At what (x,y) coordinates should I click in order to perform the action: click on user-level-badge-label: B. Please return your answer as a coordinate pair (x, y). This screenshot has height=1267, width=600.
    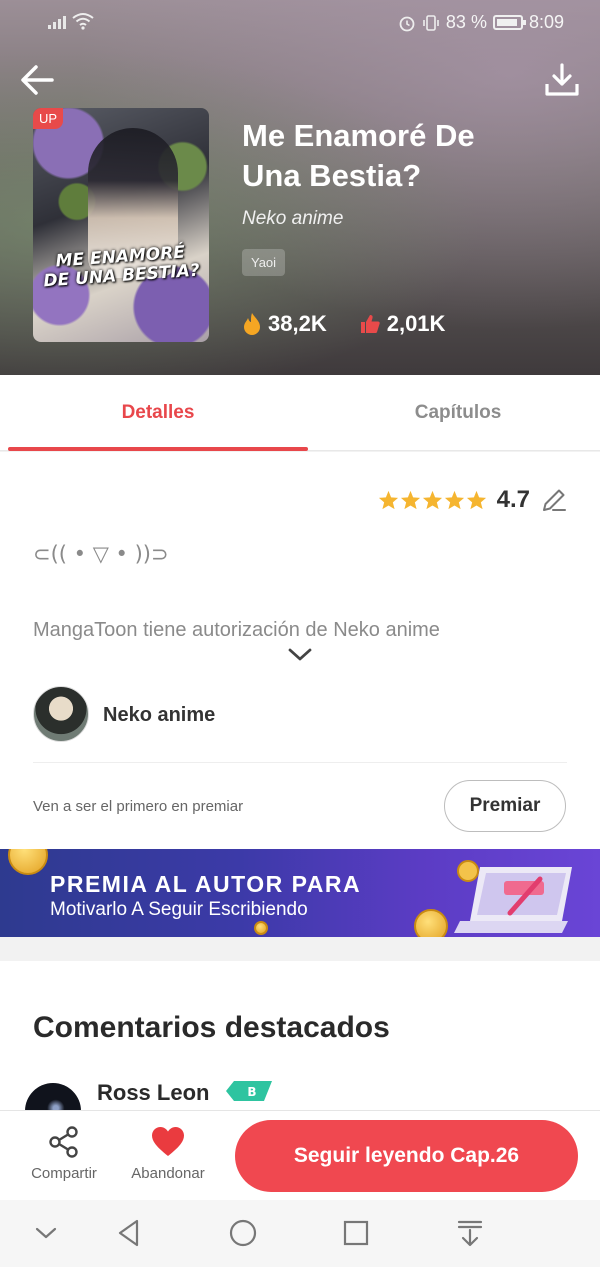
    Looking at the image, I should click on (251, 1092).